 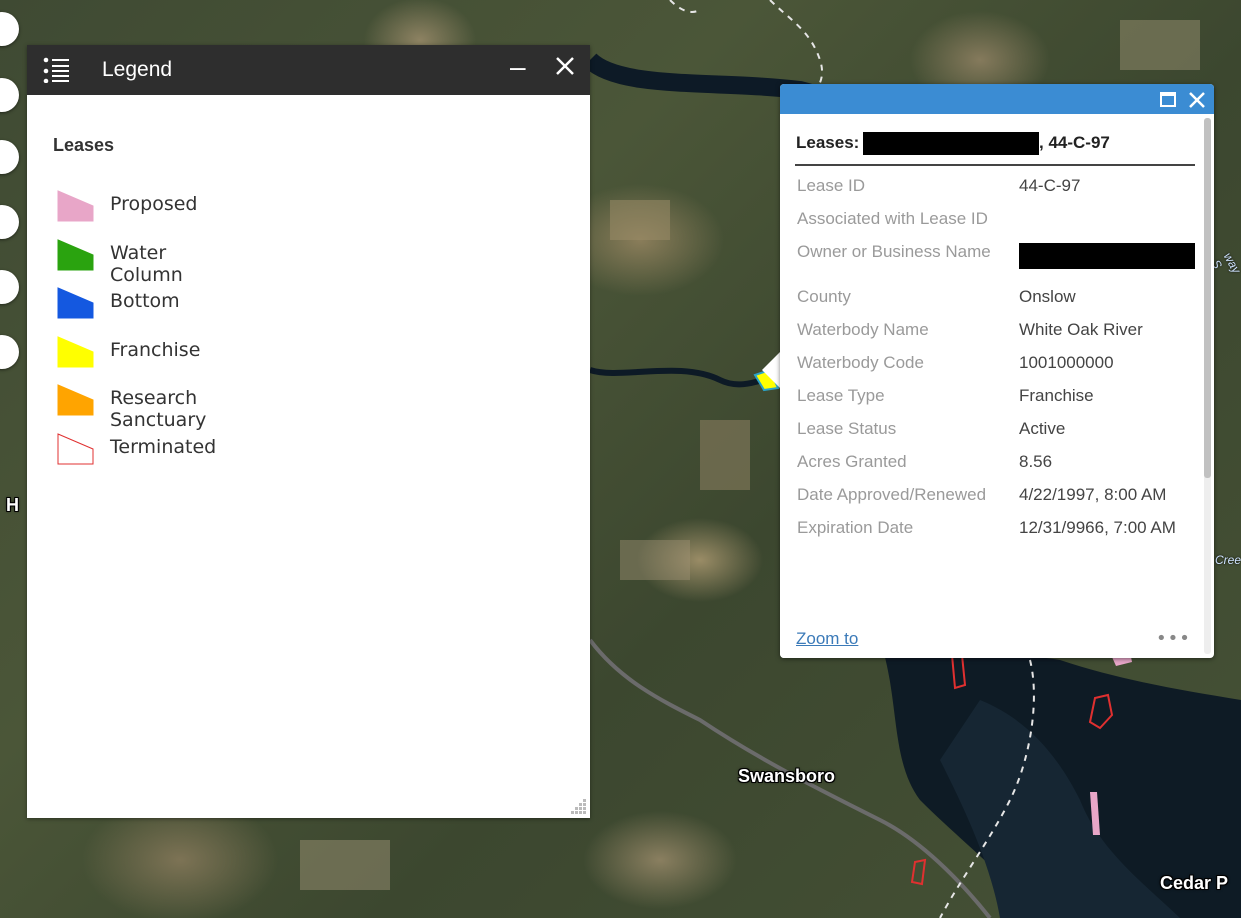 I want to click on popup-pointer, so click(x=771, y=370).